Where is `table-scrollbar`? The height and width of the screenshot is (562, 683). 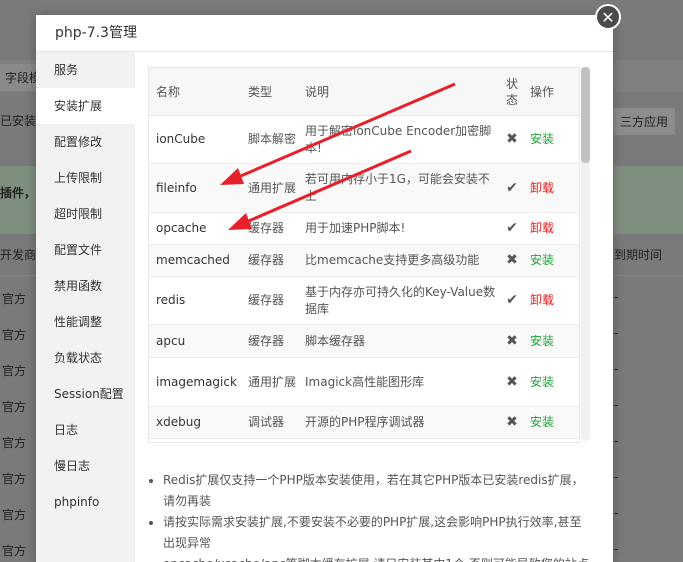 table-scrollbar is located at coordinates (585, 254).